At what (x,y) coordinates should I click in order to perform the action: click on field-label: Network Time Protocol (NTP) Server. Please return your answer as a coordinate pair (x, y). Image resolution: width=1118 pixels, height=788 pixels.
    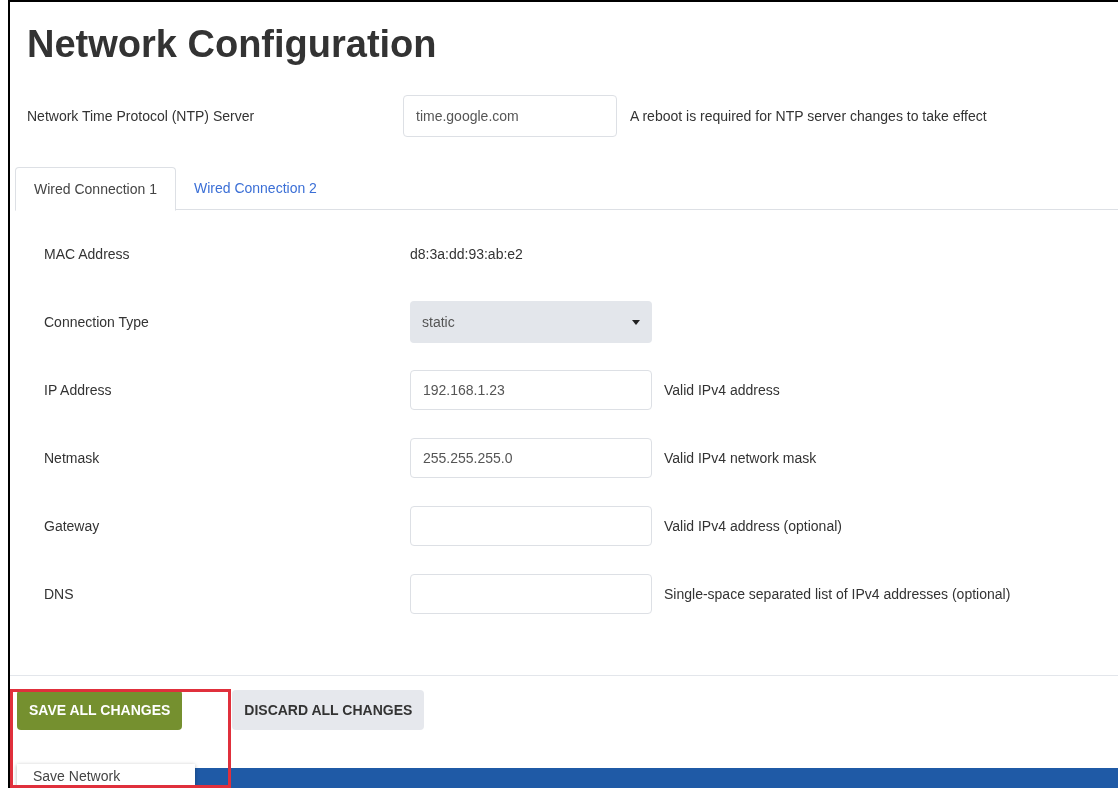
    Looking at the image, I should click on (141, 116).